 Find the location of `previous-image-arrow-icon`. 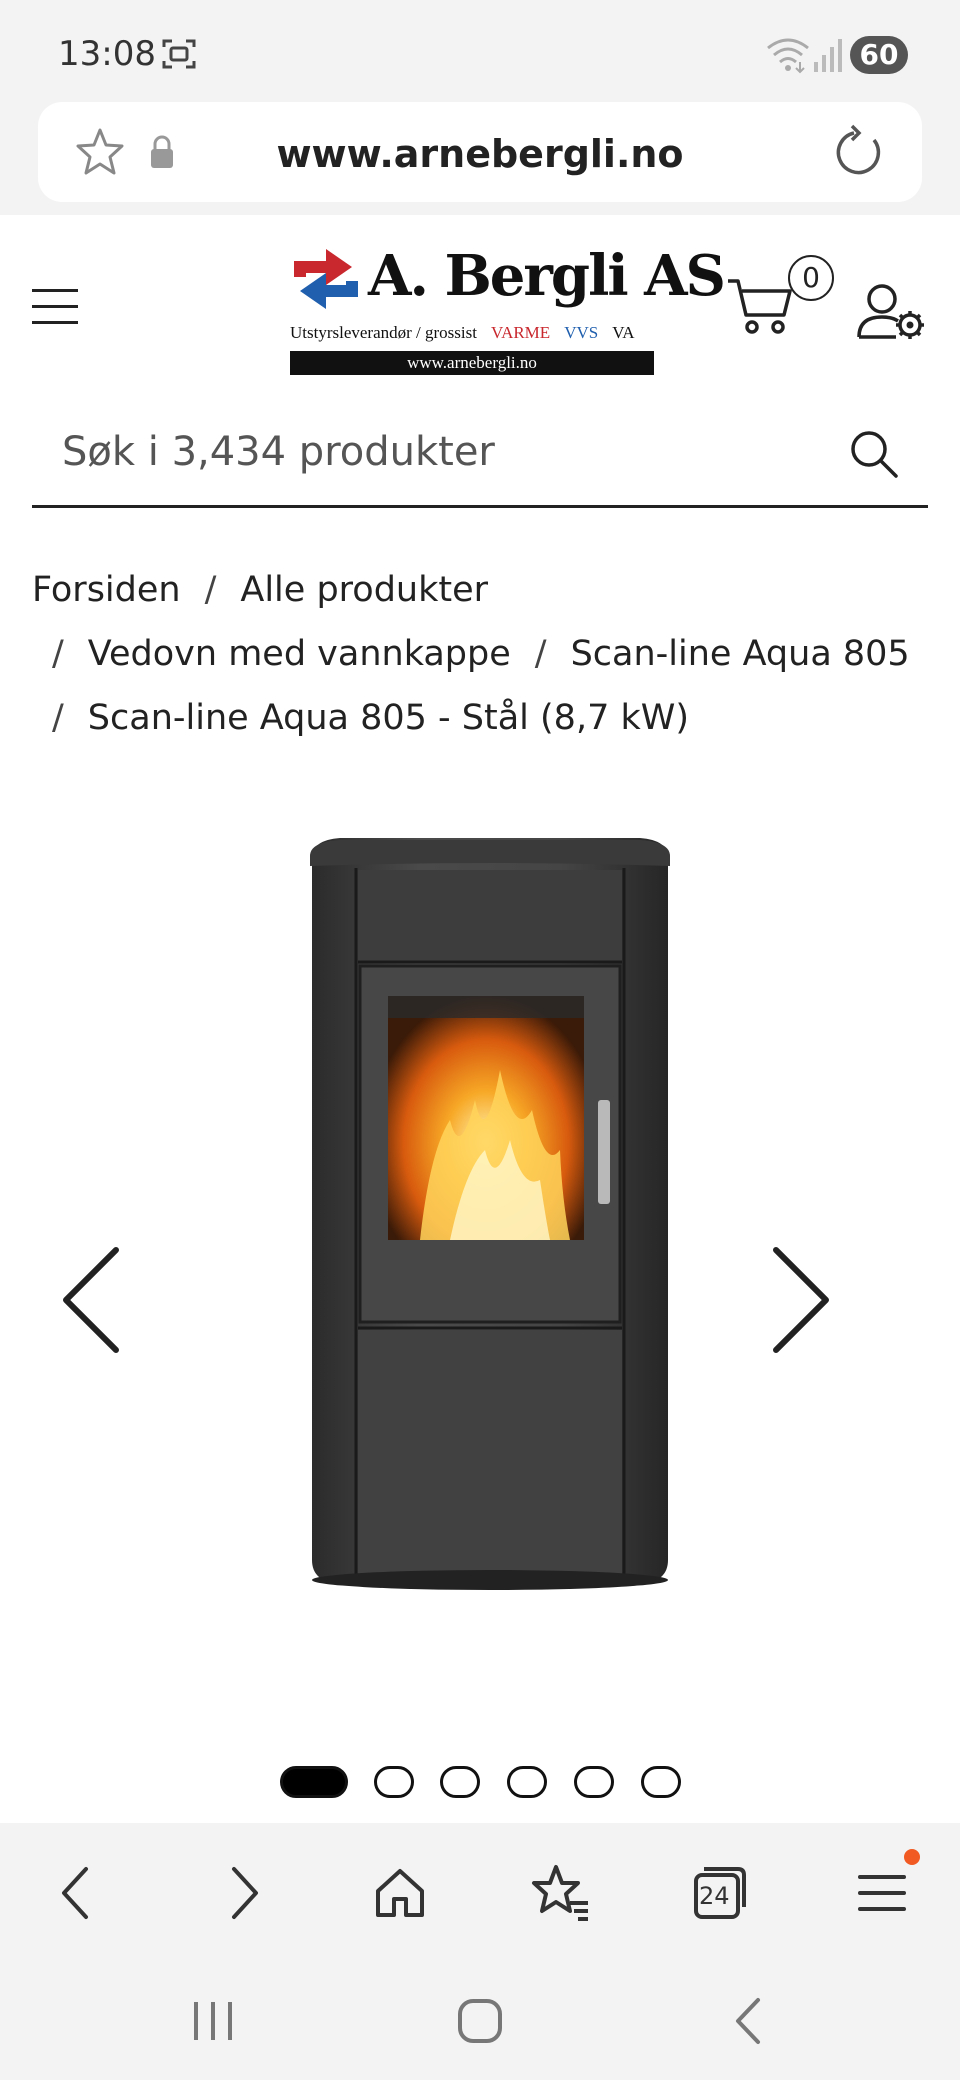

previous-image-arrow-icon is located at coordinates (91, 1300).